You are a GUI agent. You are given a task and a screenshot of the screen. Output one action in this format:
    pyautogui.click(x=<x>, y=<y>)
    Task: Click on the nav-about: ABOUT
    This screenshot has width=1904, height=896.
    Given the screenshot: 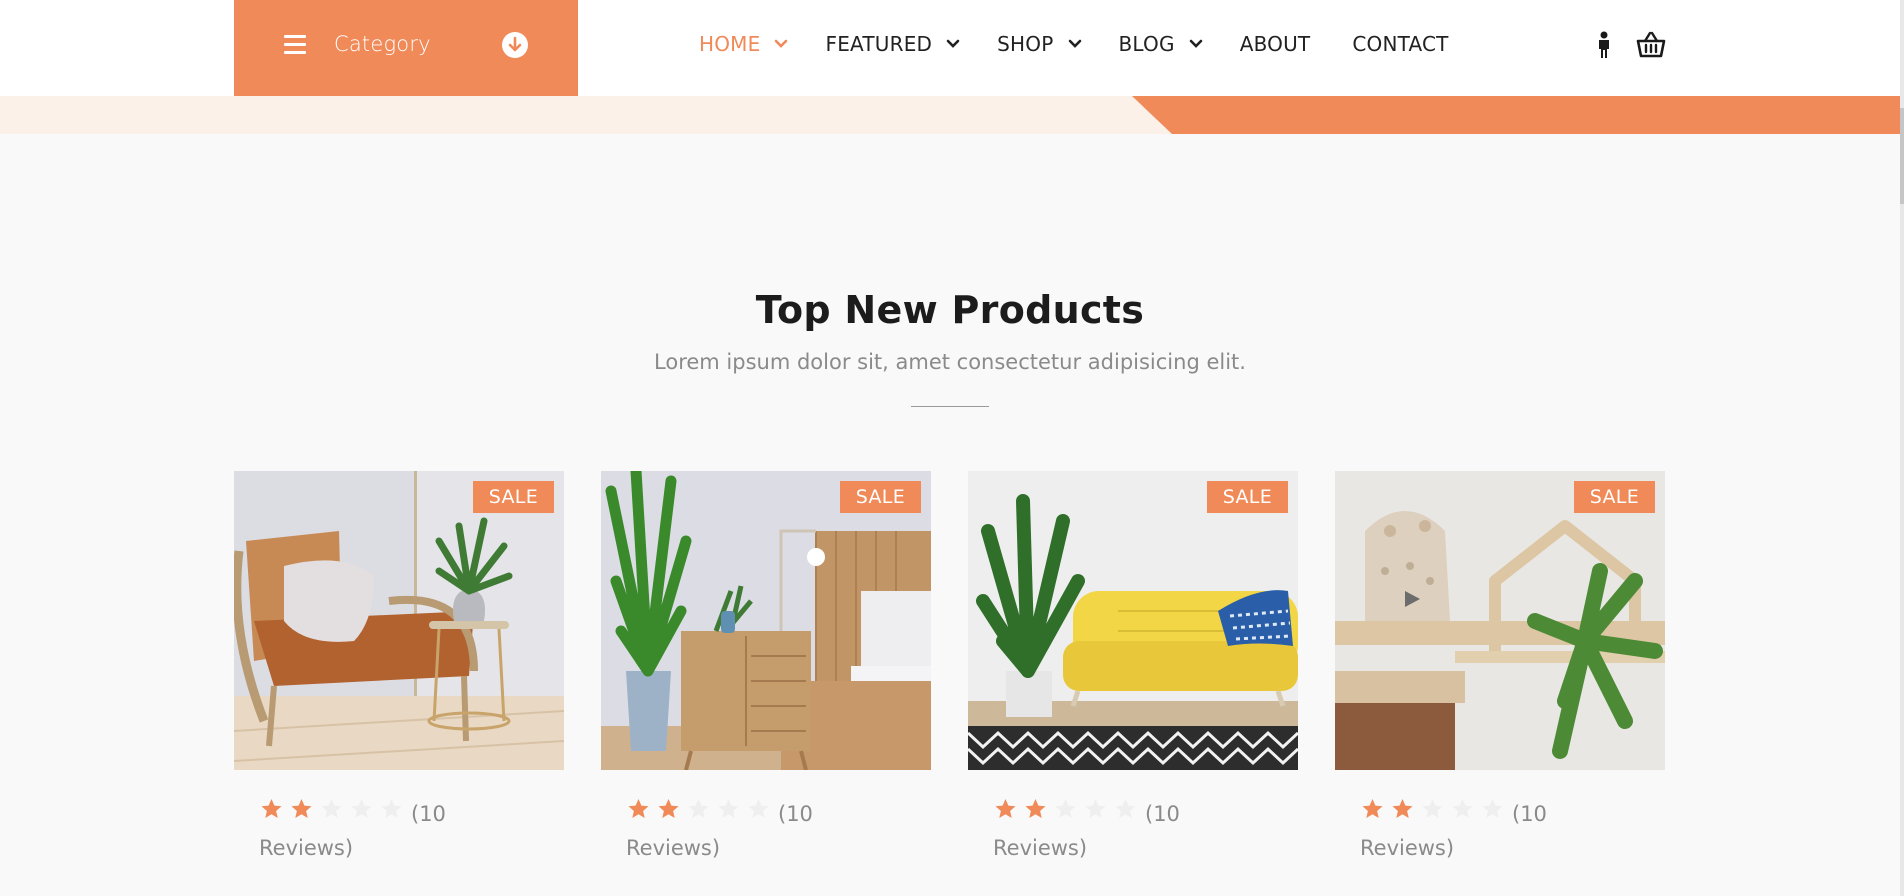 What is the action you would take?
    pyautogui.click(x=1275, y=44)
    